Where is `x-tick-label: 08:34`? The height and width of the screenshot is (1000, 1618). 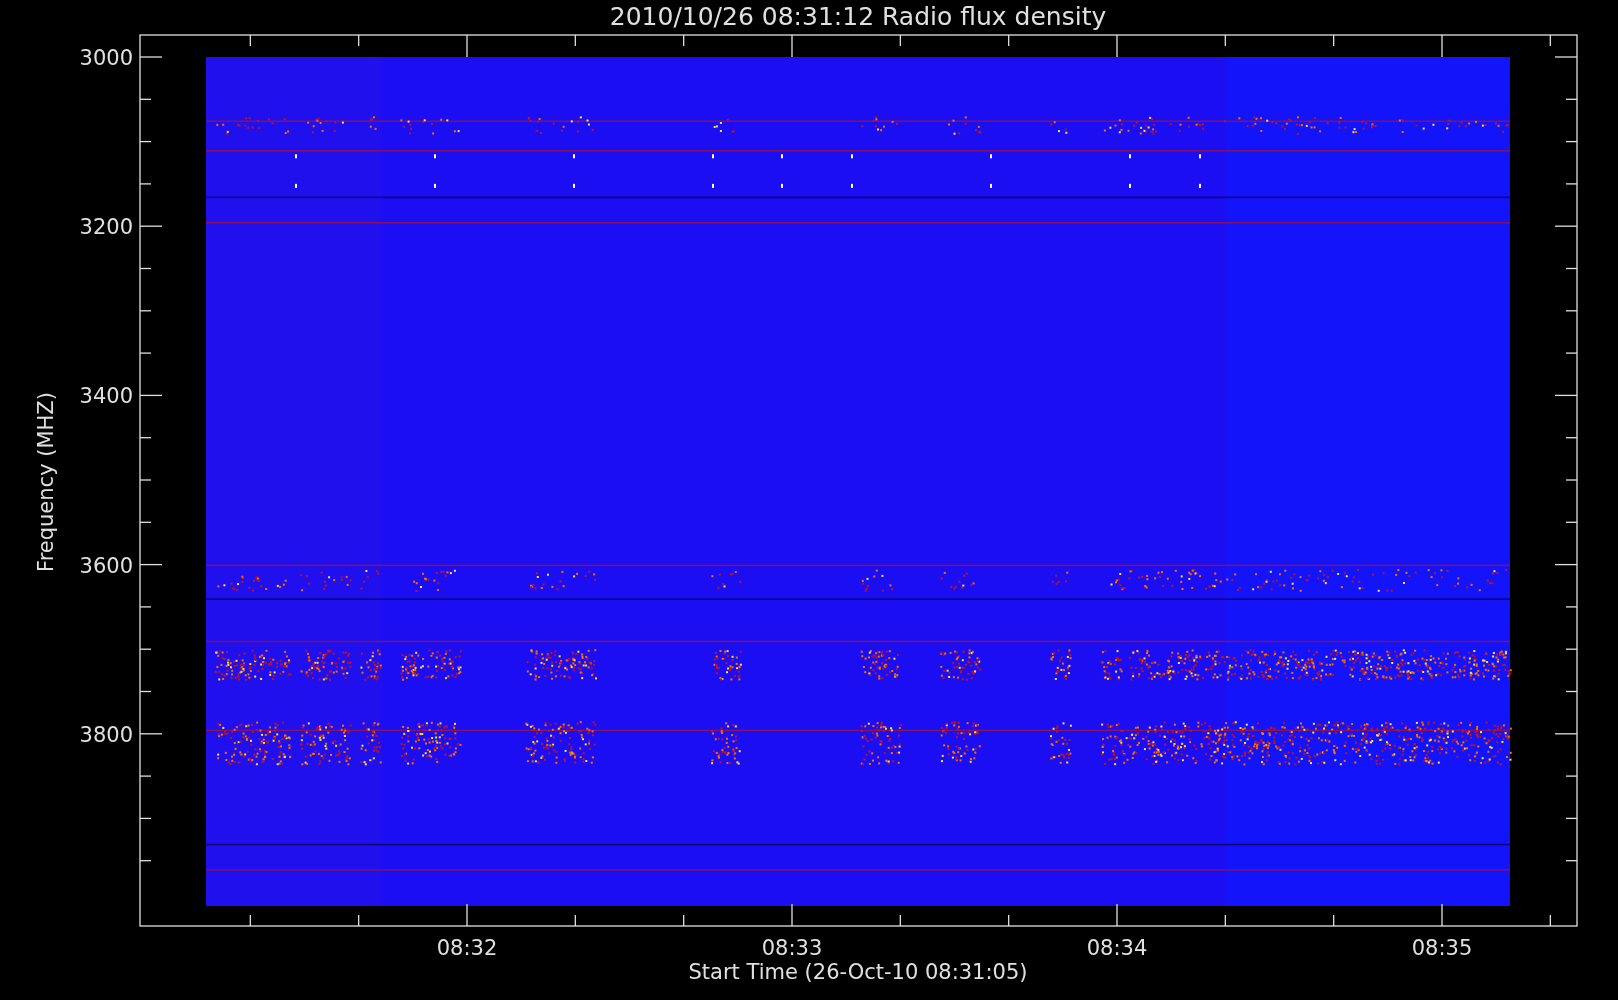
x-tick-label: 08:34 is located at coordinates (1117, 948).